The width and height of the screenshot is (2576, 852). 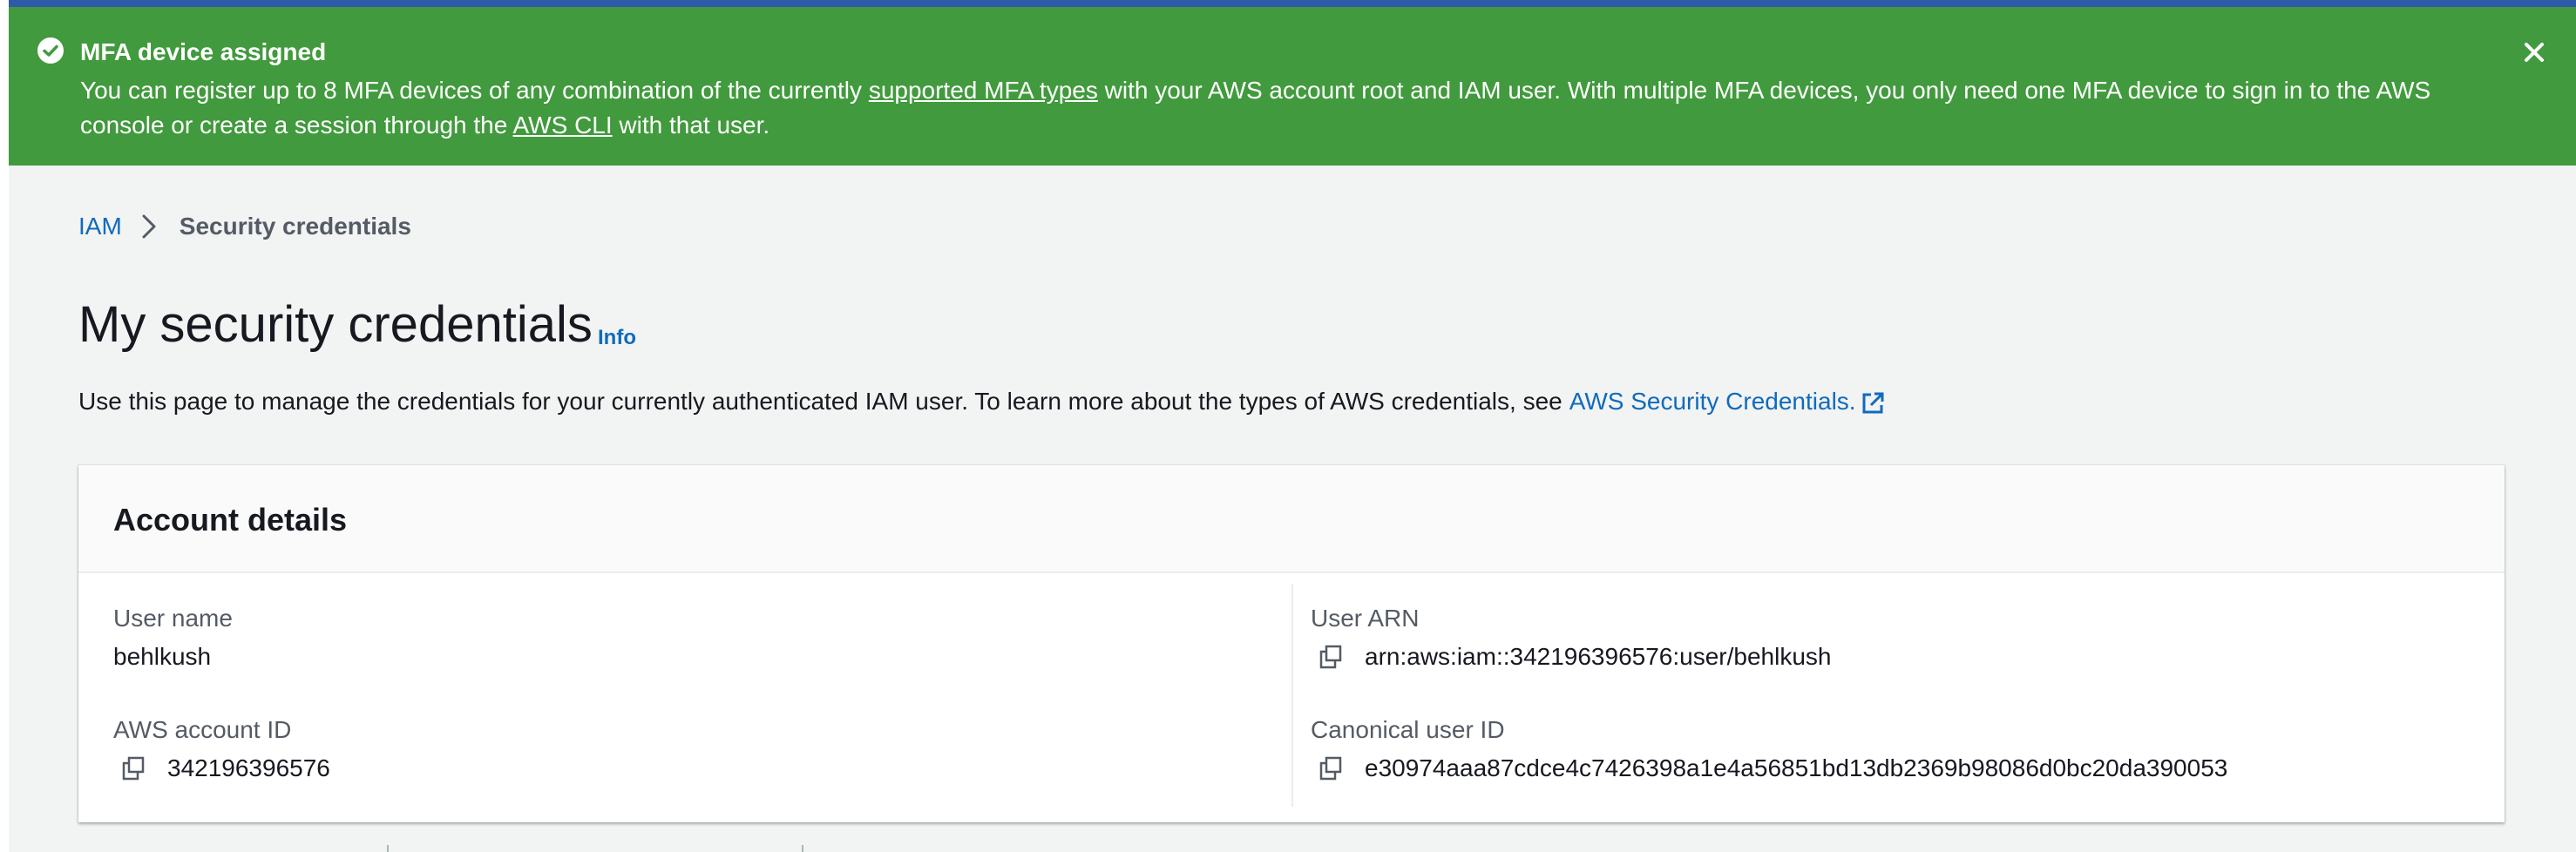 I want to click on user-arn-value: arn:aws:iam::342196396576:user/behlkush, so click(x=1599, y=656).